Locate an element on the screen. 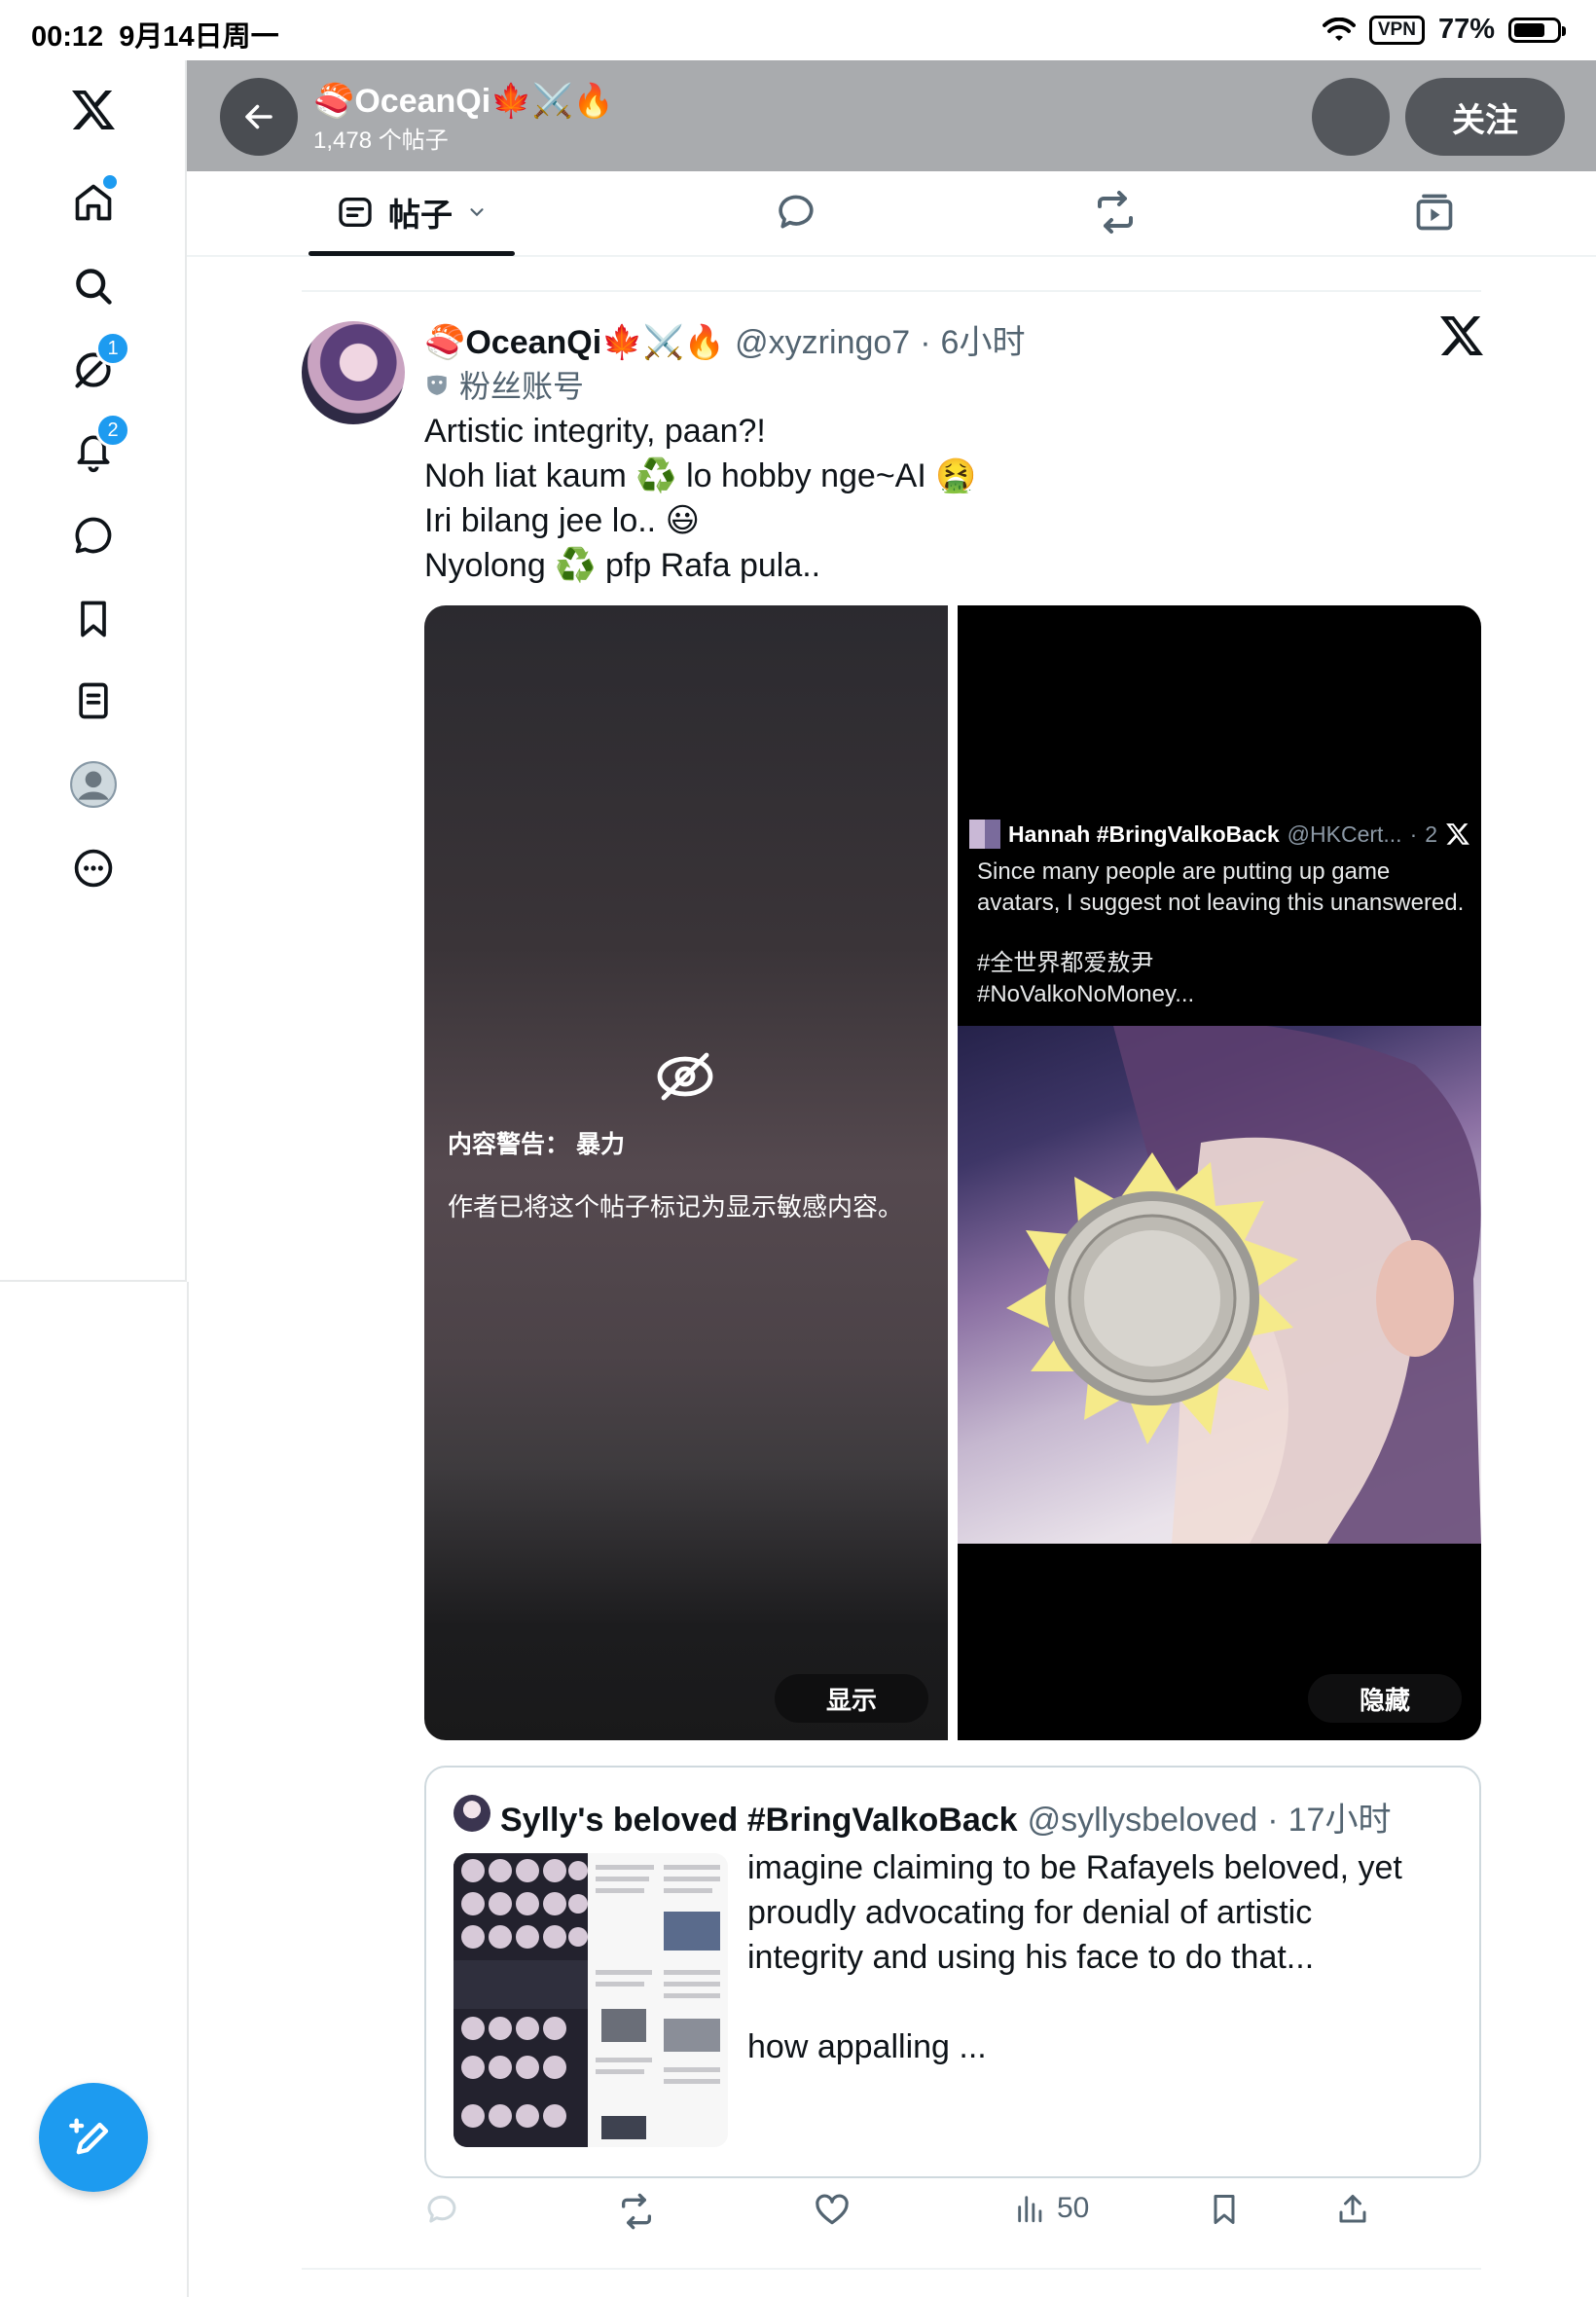 This screenshot has width=1596, height=2297. reply-button is located at coordinates (441, 2209).